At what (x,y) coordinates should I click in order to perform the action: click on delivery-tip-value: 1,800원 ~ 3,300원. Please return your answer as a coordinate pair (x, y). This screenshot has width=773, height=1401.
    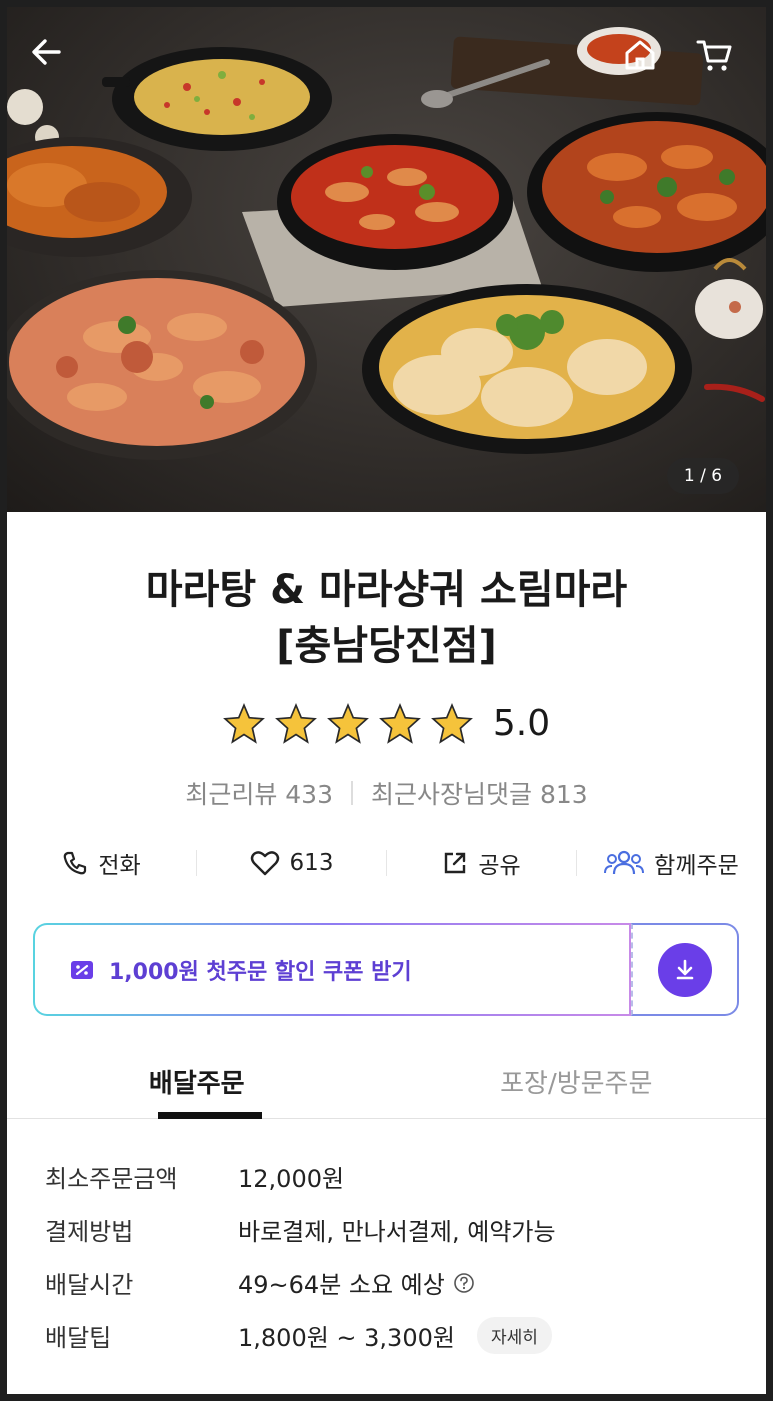
    Looking at the image, I should click on (346, 1338).